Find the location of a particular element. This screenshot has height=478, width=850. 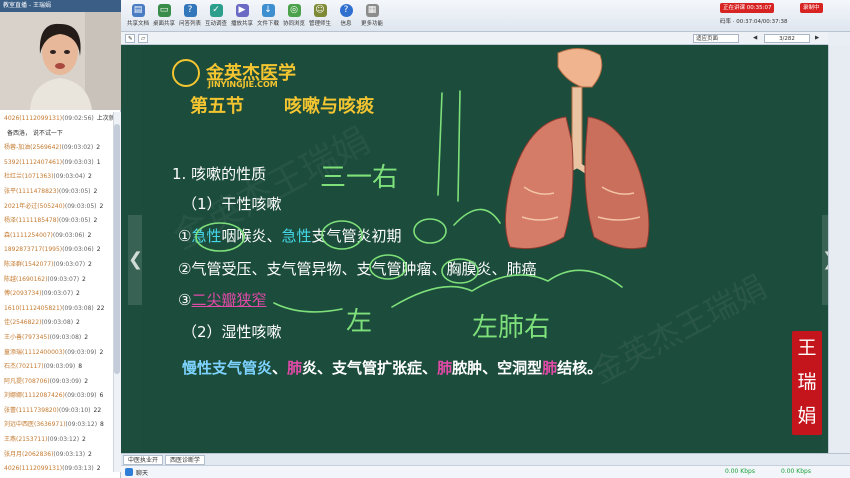

chat-user: 陈越(1690162) is located at coordinates (26, 279).